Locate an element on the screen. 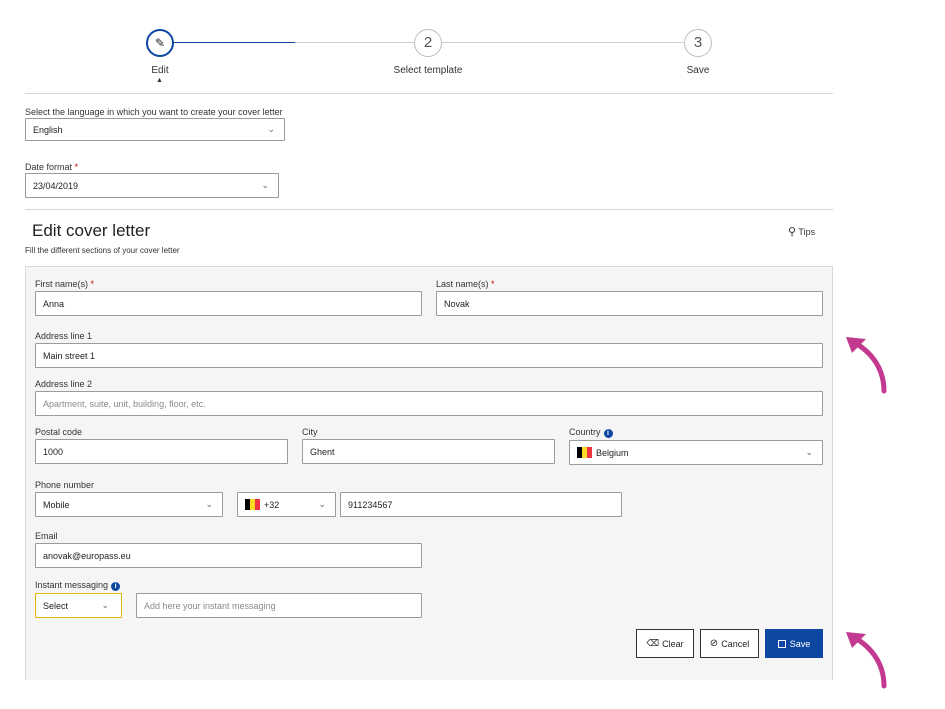 The height and width of the screenshot is (709, 945). last-name-label: Last name(s) * is located at coordinates (465, 284).